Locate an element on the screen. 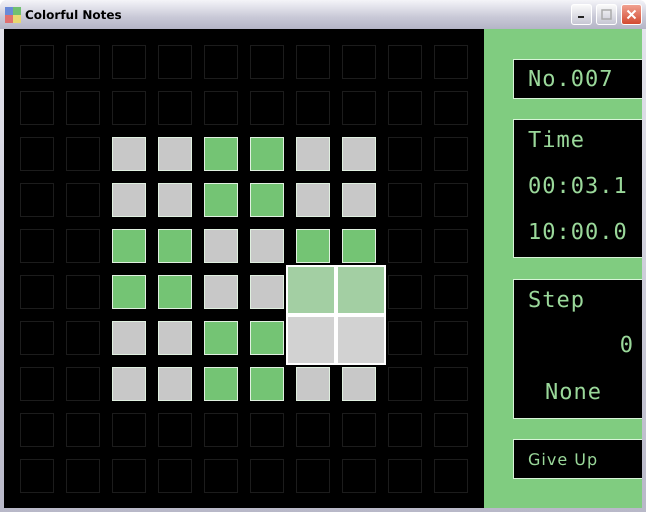  minimize-button is located at coordinates (581, 14).